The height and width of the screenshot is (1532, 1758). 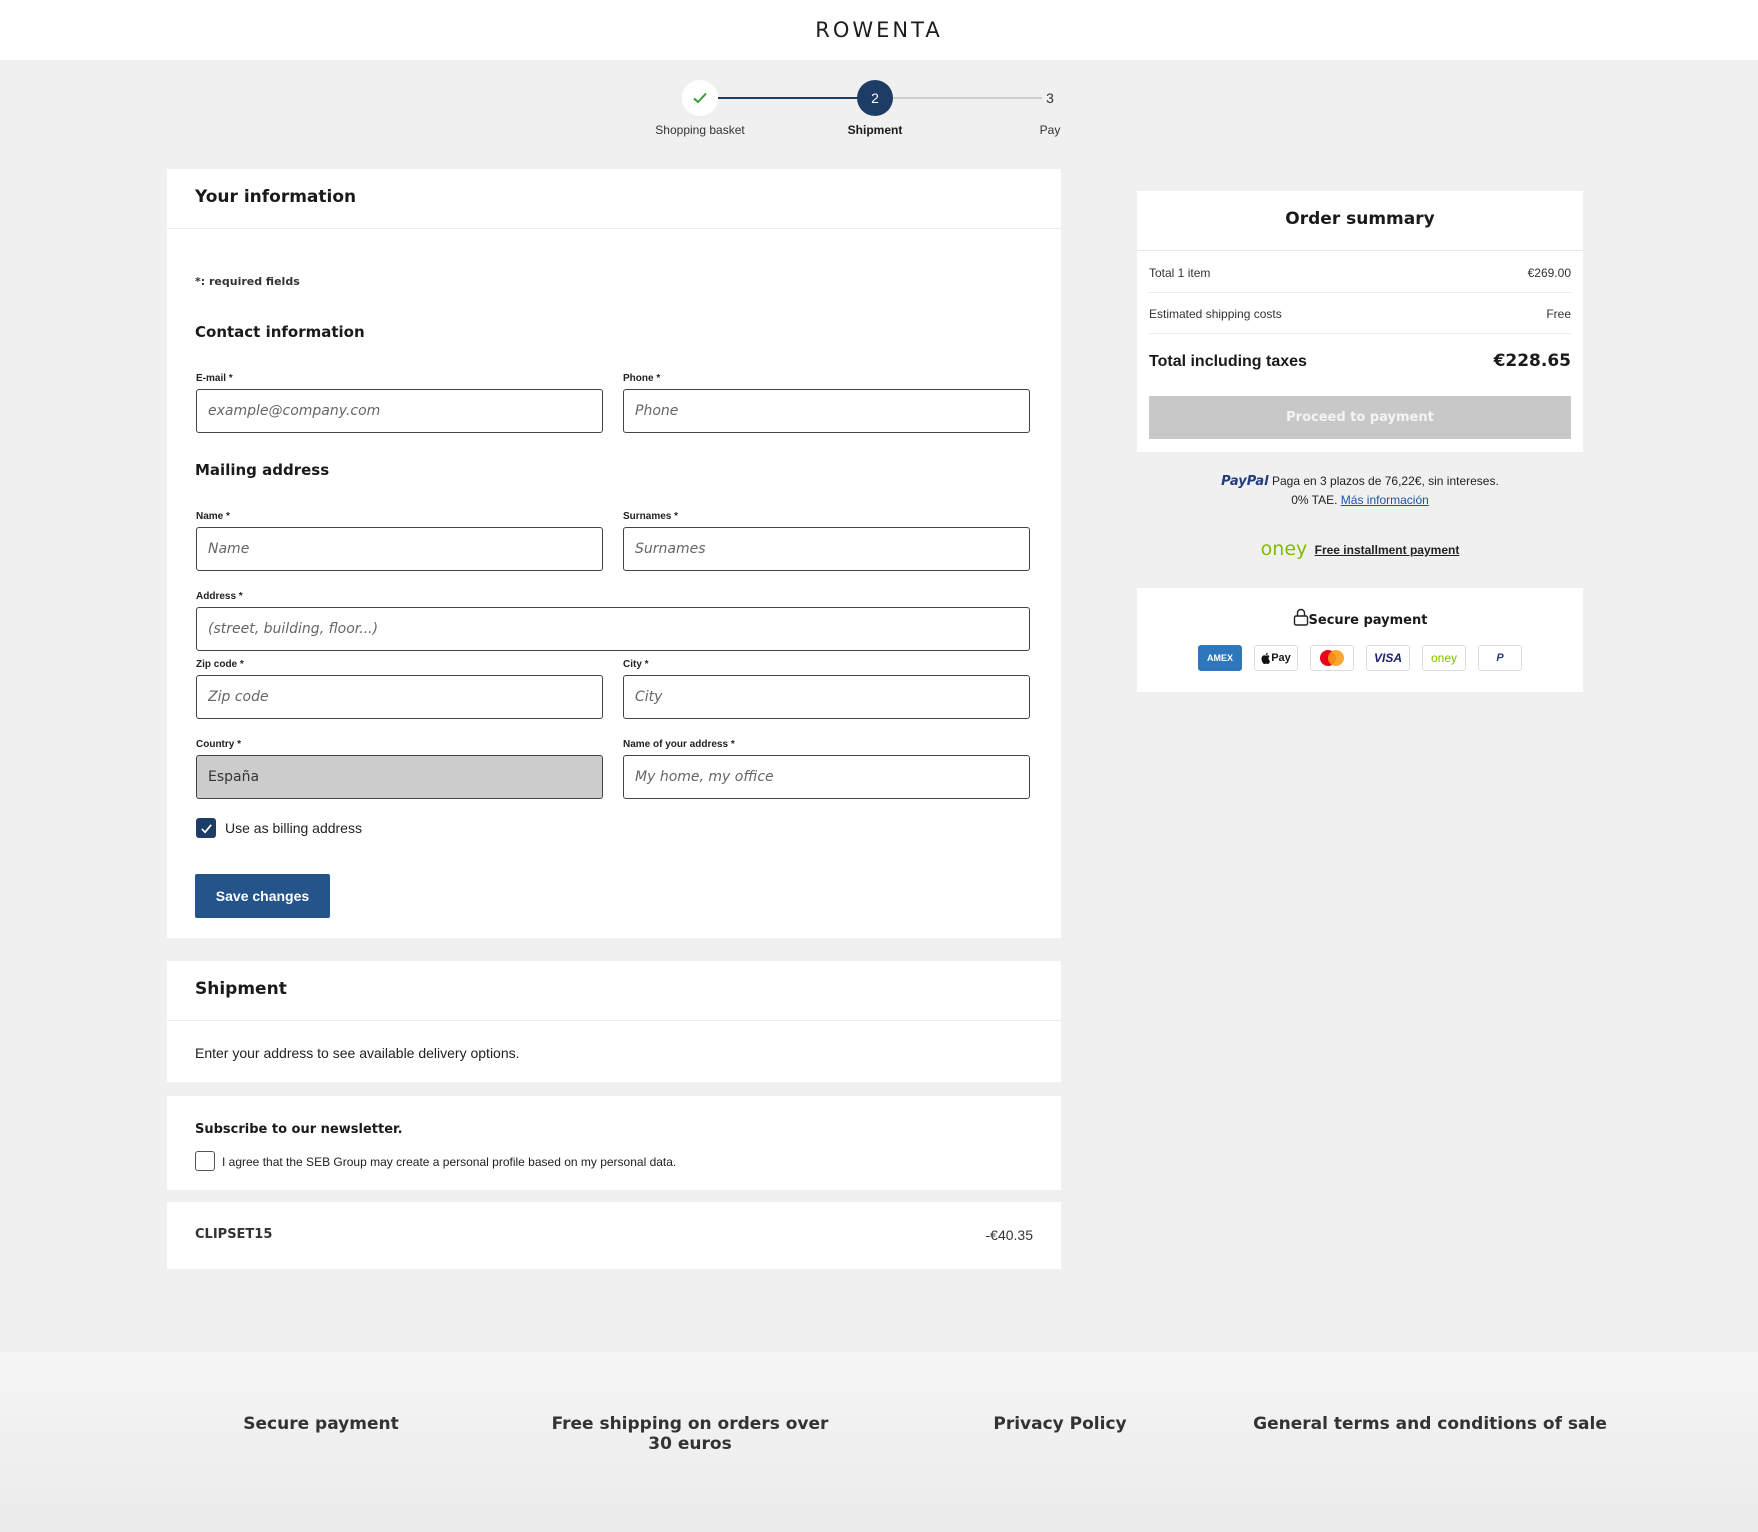 What do you see at coordinates (276, 197) in the screenshot?
I see `card-title: Your information` at bounding box center [276, 197].